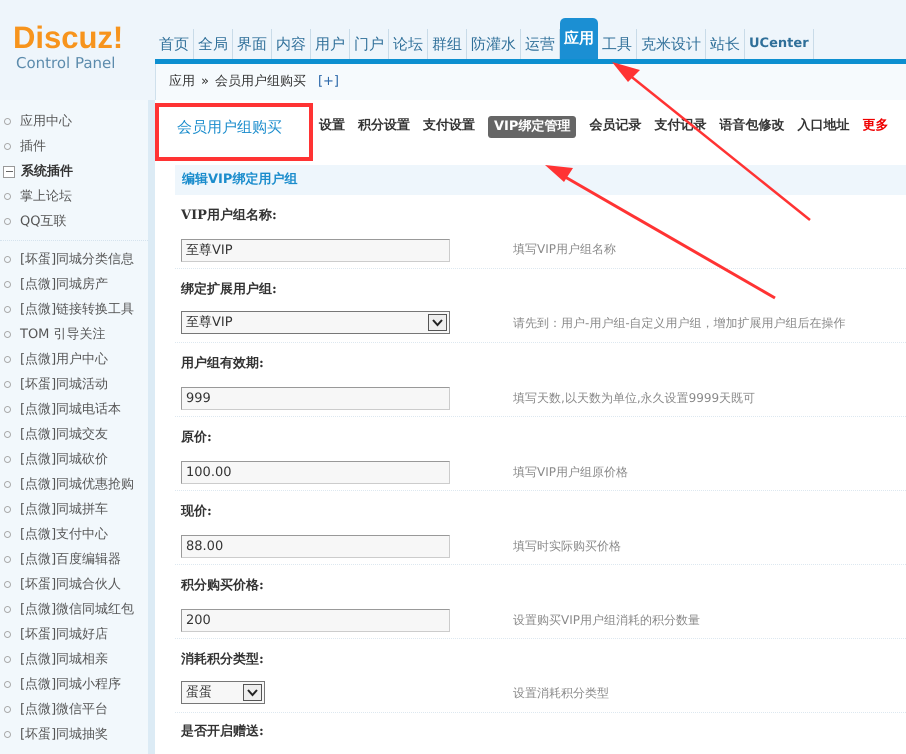  Describe the element at coordinates (223, 364) in the screenshot. I see `field-label: 用户组有效期:` at that location.